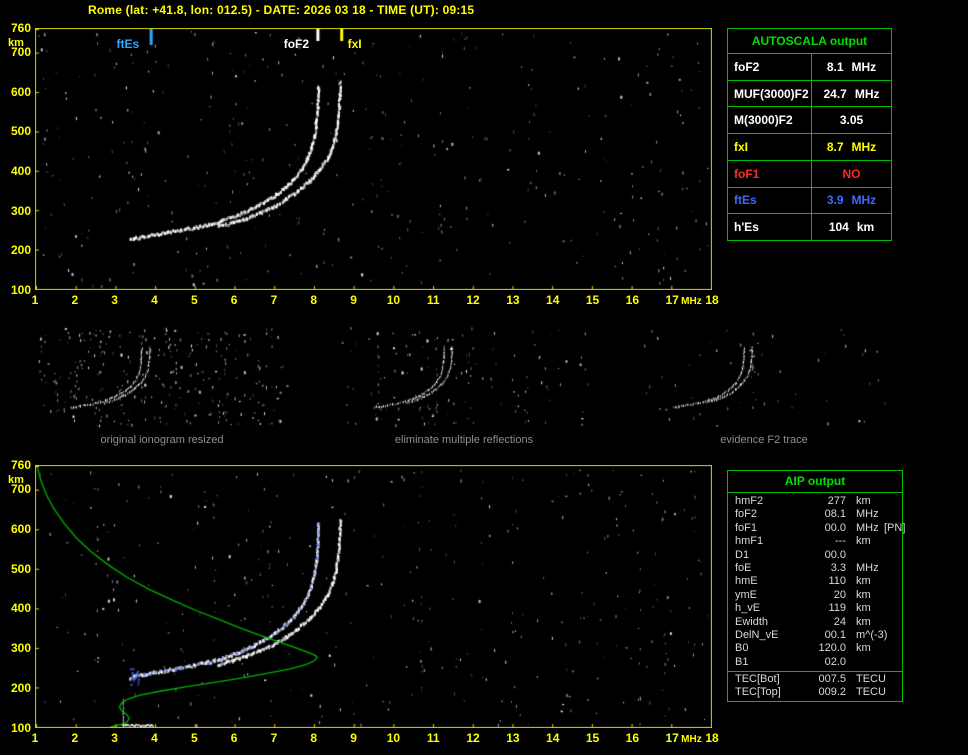  I want to click on plot1-x-tick: 9, so click(353, 300).